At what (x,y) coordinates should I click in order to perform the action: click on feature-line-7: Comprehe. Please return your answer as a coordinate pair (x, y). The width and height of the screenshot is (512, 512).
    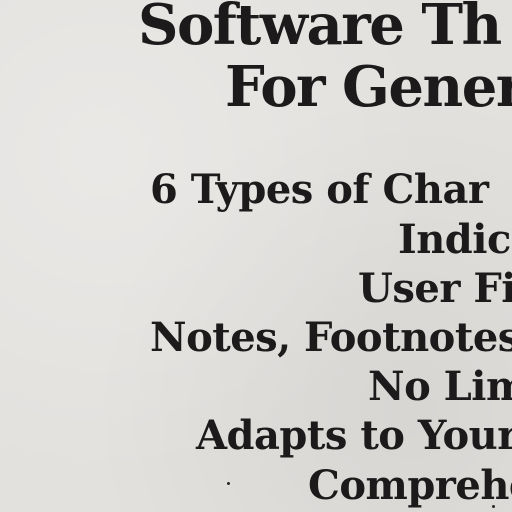
    Looking at the image, I should click on (410, 485).